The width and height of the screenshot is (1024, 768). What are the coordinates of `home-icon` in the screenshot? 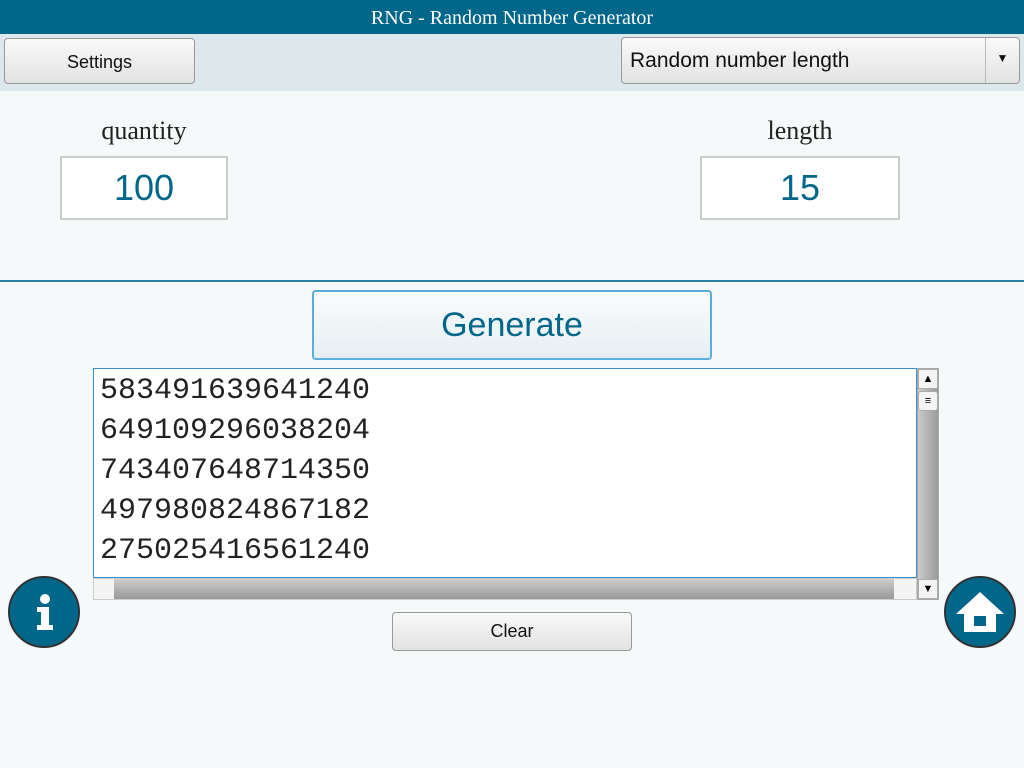 It's located at (980, 612).